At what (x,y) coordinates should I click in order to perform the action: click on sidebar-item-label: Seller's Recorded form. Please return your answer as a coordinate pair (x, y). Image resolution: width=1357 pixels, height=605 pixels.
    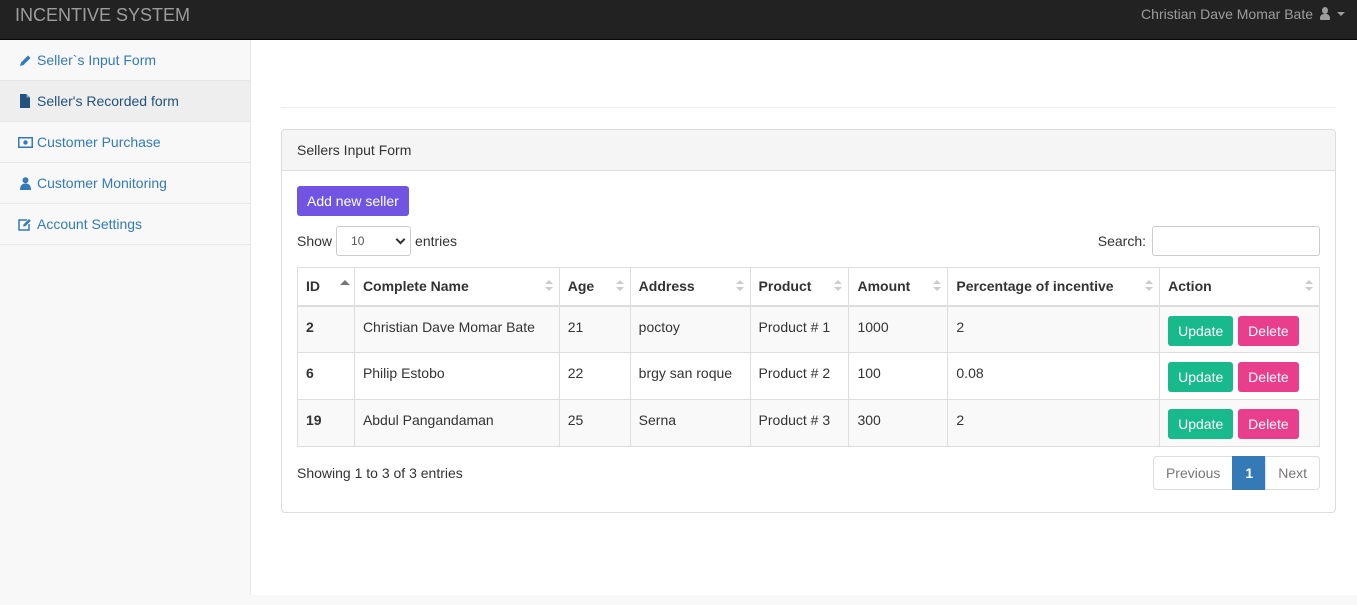
    Looking at the image, I should click on (108, 101).